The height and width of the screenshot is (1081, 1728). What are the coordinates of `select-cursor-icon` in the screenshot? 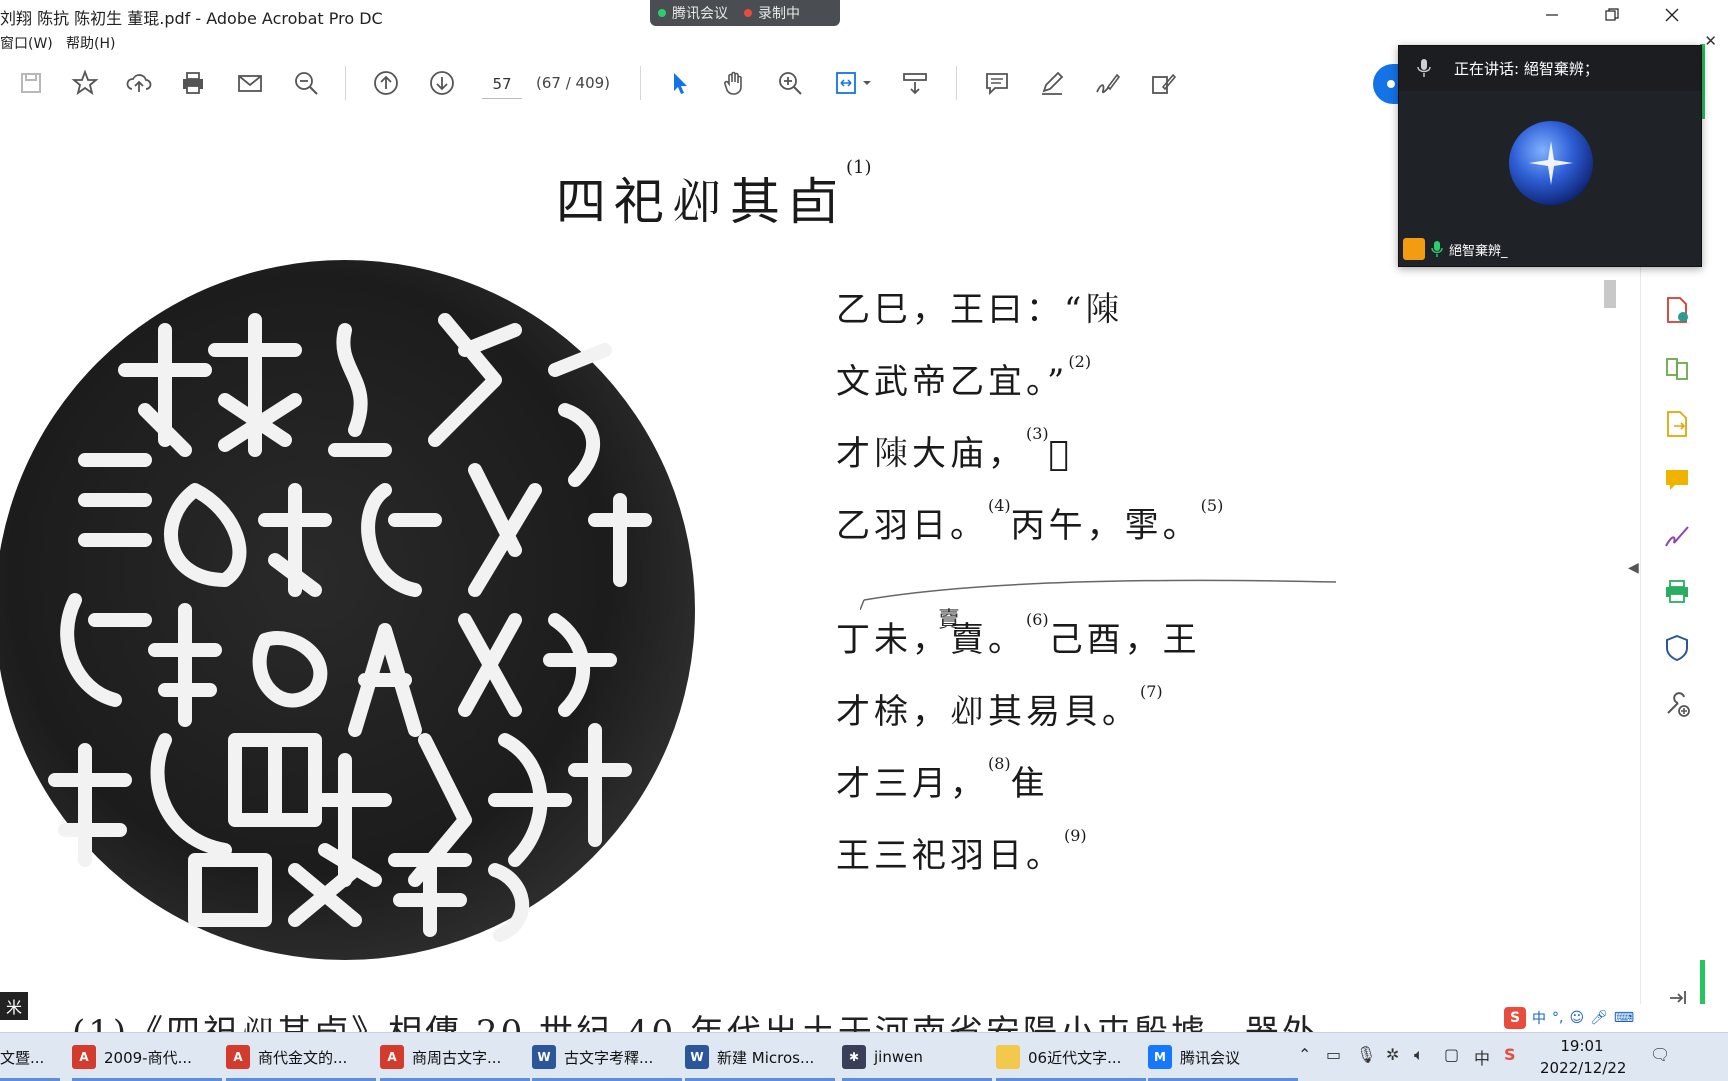 It's located at (680, 83).